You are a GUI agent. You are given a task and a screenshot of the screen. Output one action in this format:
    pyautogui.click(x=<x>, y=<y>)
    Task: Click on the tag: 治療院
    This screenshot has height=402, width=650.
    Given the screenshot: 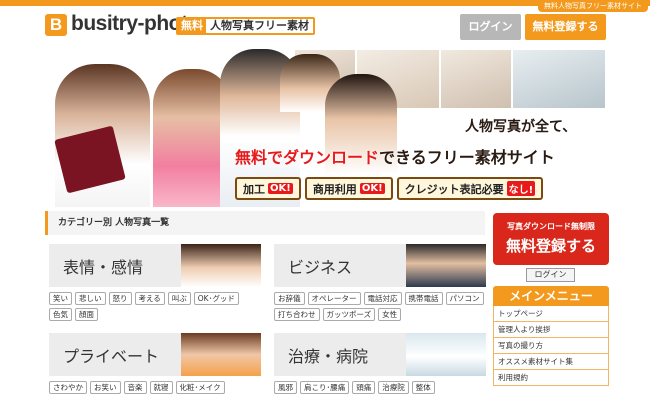 What is the action you would take?
    pyautogui.click(x=393, y=387)
    